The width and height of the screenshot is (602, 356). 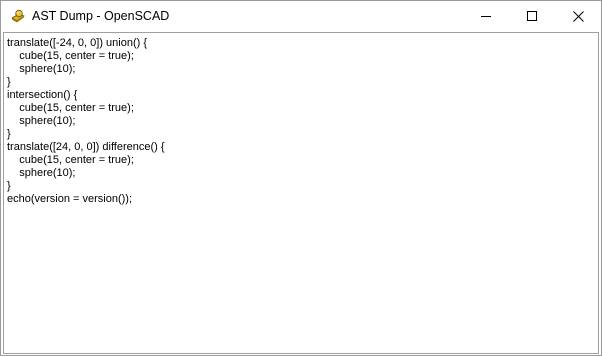 What do you see at coordinates (18, 16) in the screenshot?
I see `openscad-logo-icon` at bounding box center [18, 16].